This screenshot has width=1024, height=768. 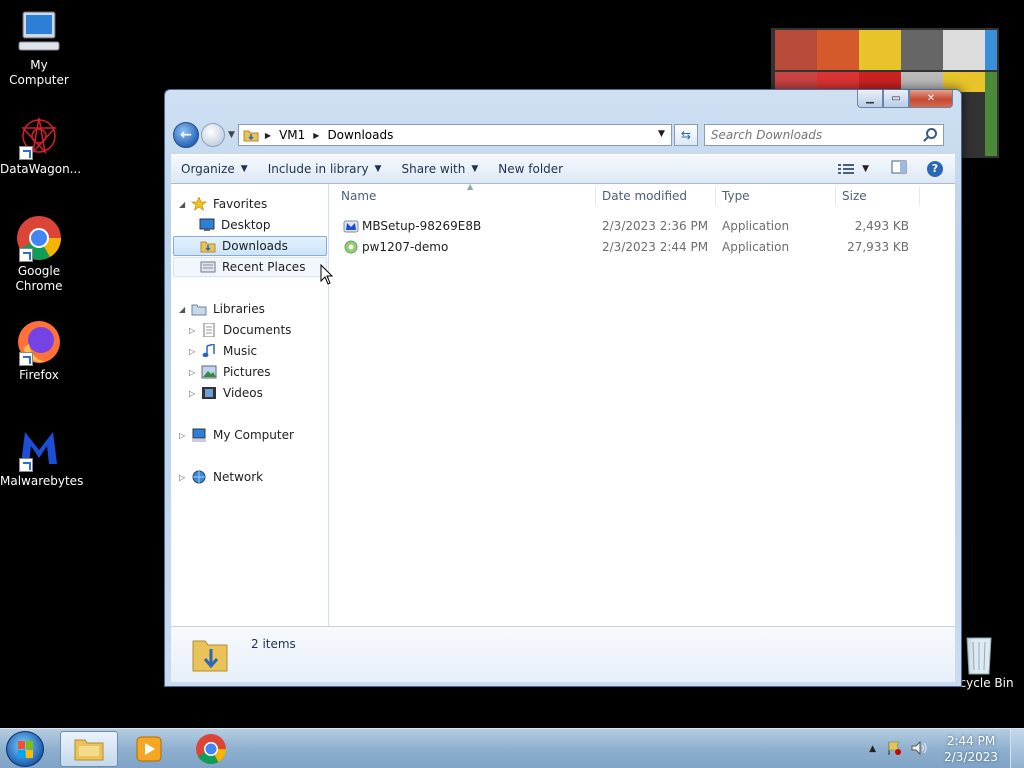 I want to click on include-in-library-button: Include in library ▼, so click(x=325, y=169).